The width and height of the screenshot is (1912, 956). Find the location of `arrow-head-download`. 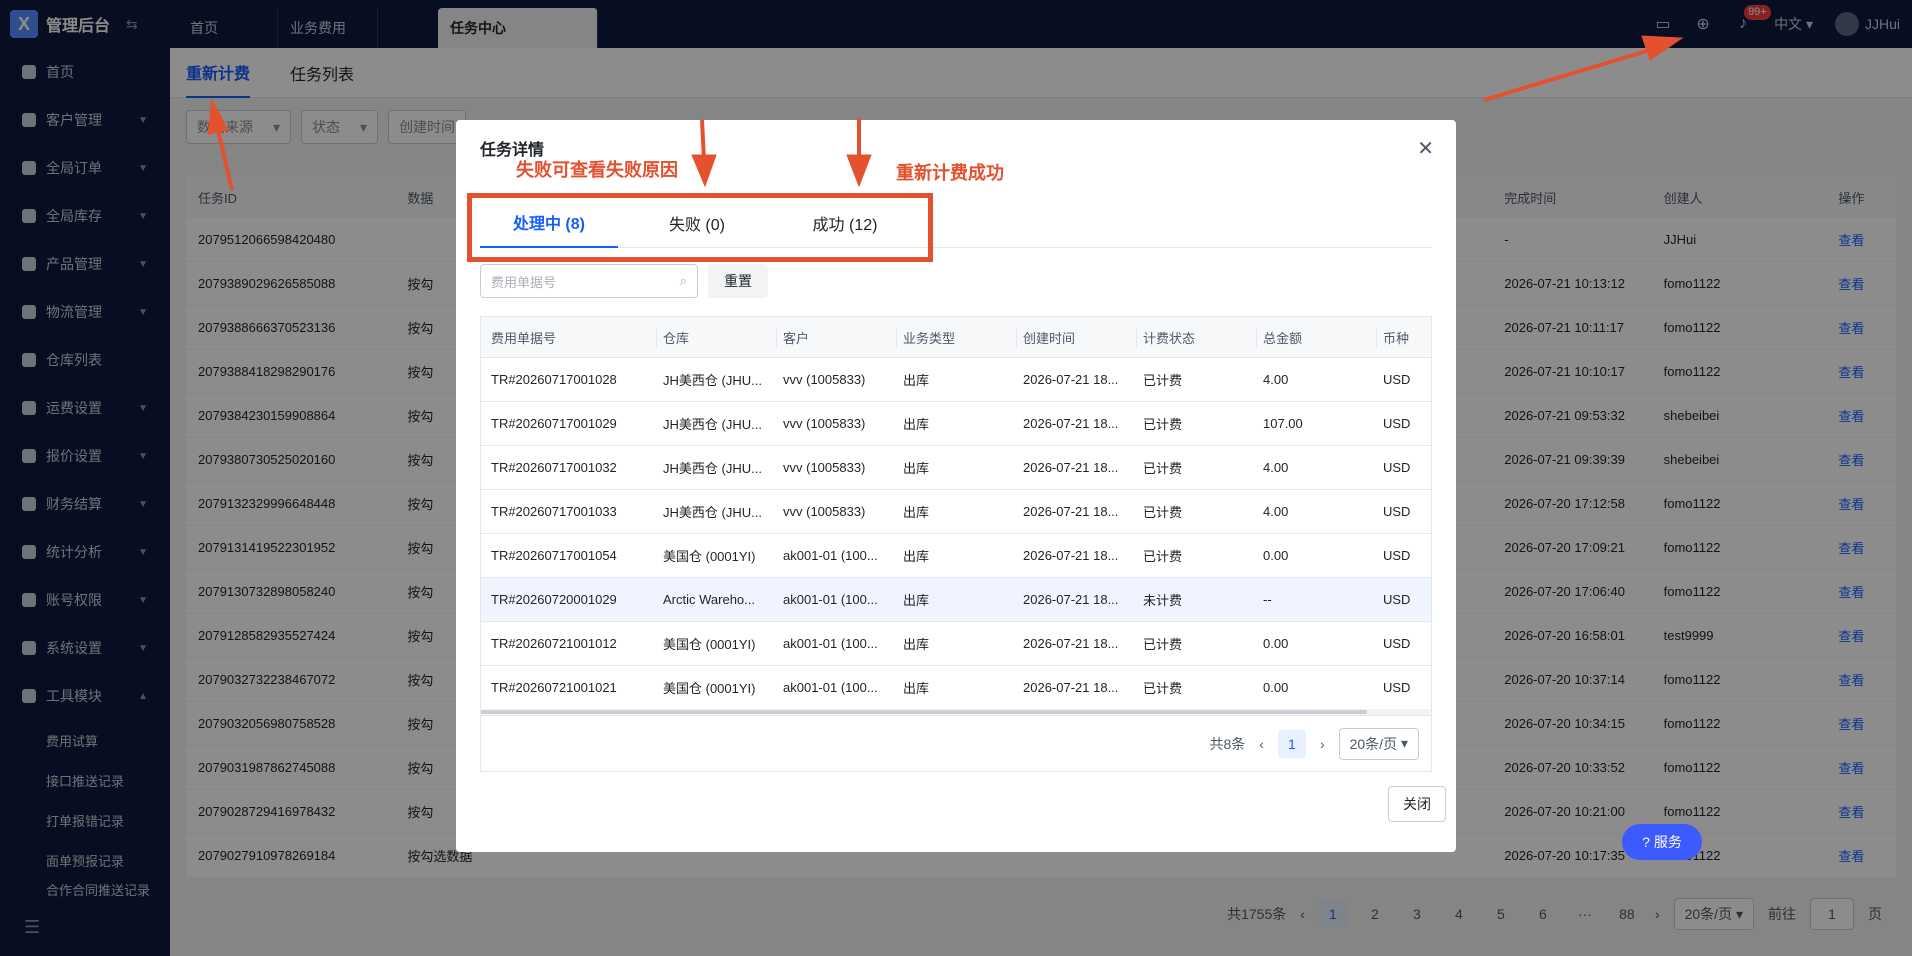

arrow-head-download is located at coordinates (1662, 48).